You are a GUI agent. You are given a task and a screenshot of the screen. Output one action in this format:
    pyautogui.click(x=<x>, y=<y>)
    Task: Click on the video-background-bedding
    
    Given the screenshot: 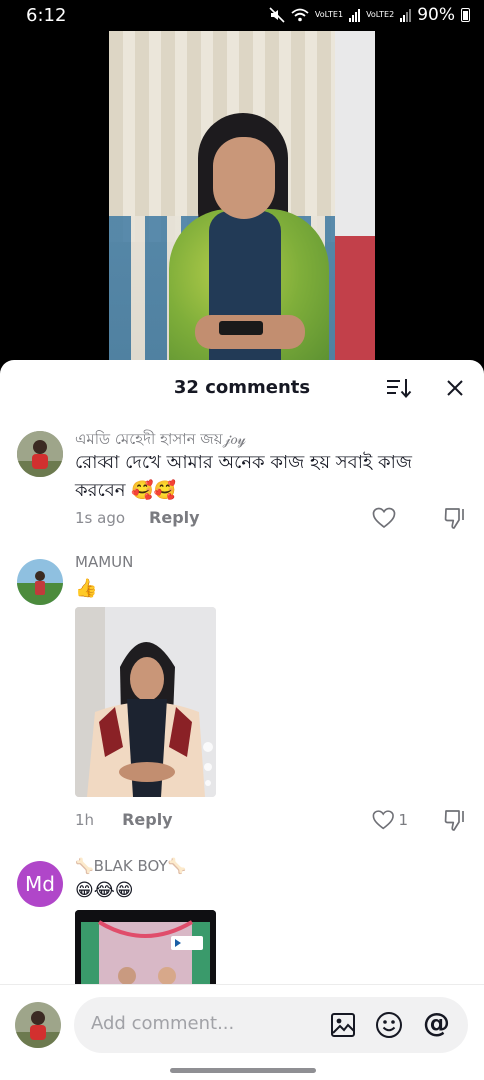 What is the action you would take?
    pyautogui.click(x=355, y=298)
    